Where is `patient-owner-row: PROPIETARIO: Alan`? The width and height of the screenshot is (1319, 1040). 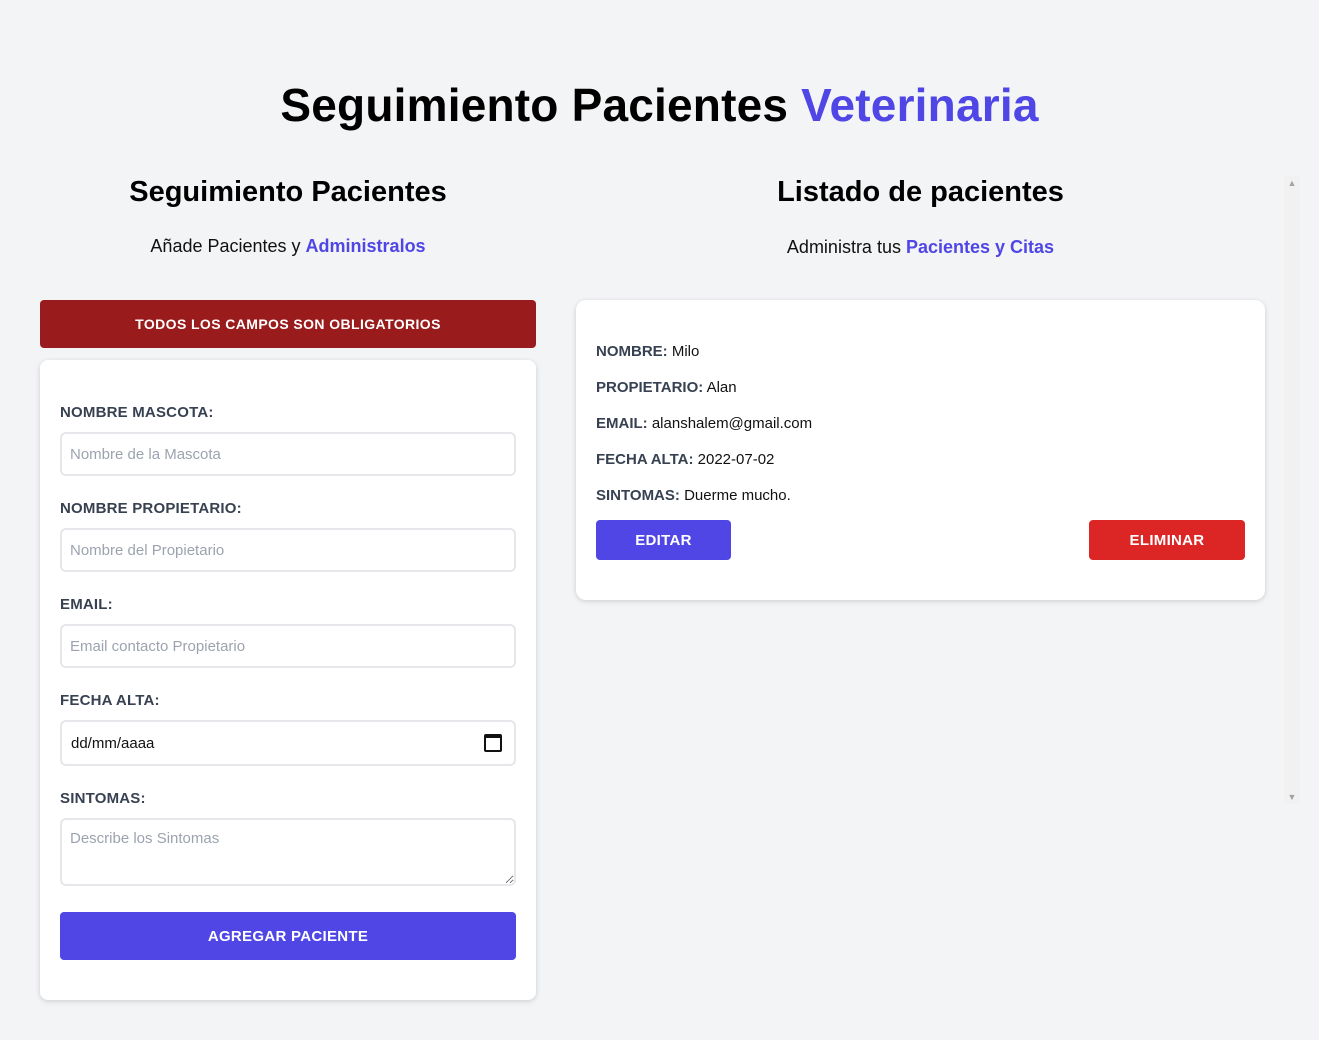 patient-owner-row: PROPIETARIO: Alan is located at coordinates (666, 387).